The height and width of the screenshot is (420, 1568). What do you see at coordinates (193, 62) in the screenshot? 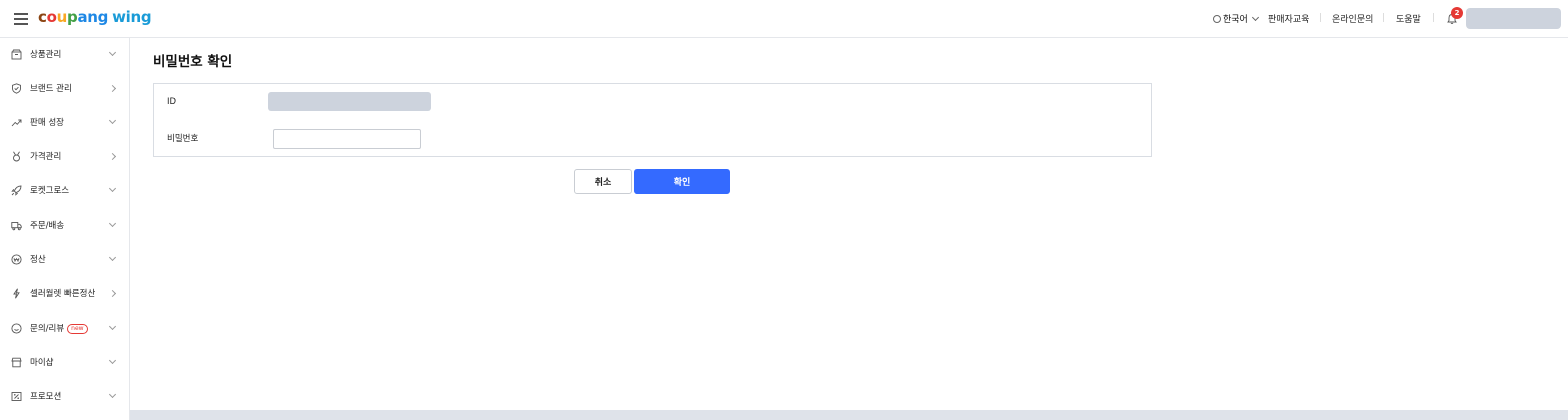
I see `page-title: 비밀번호 확인` at bounding box center [193, 62].